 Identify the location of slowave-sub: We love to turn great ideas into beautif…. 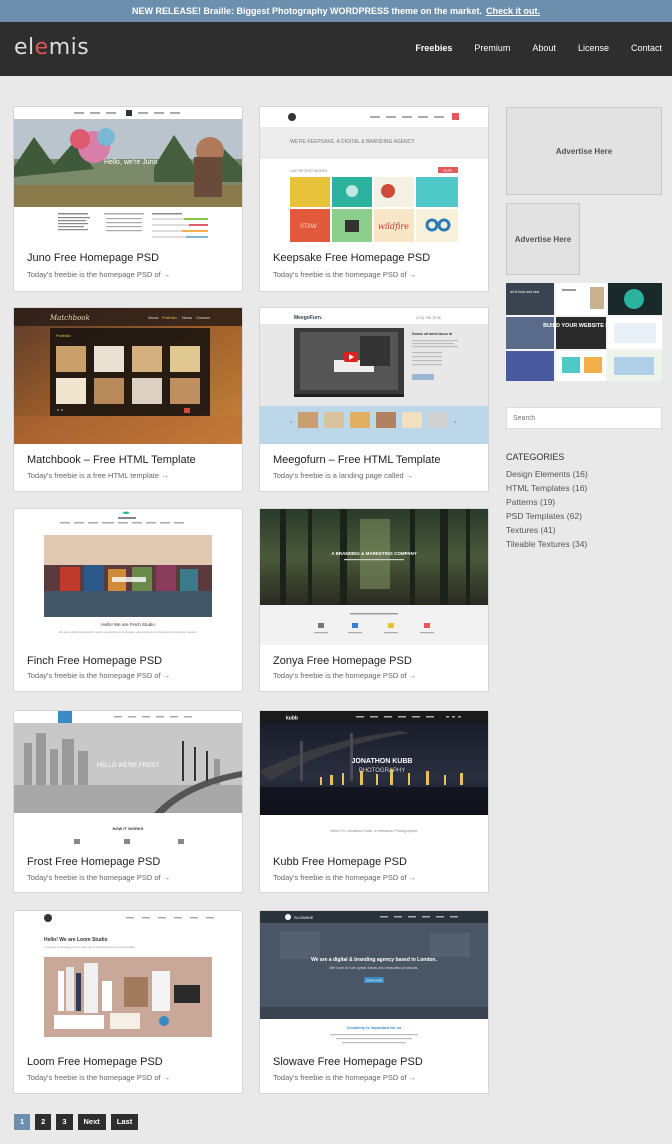
(373, 967).